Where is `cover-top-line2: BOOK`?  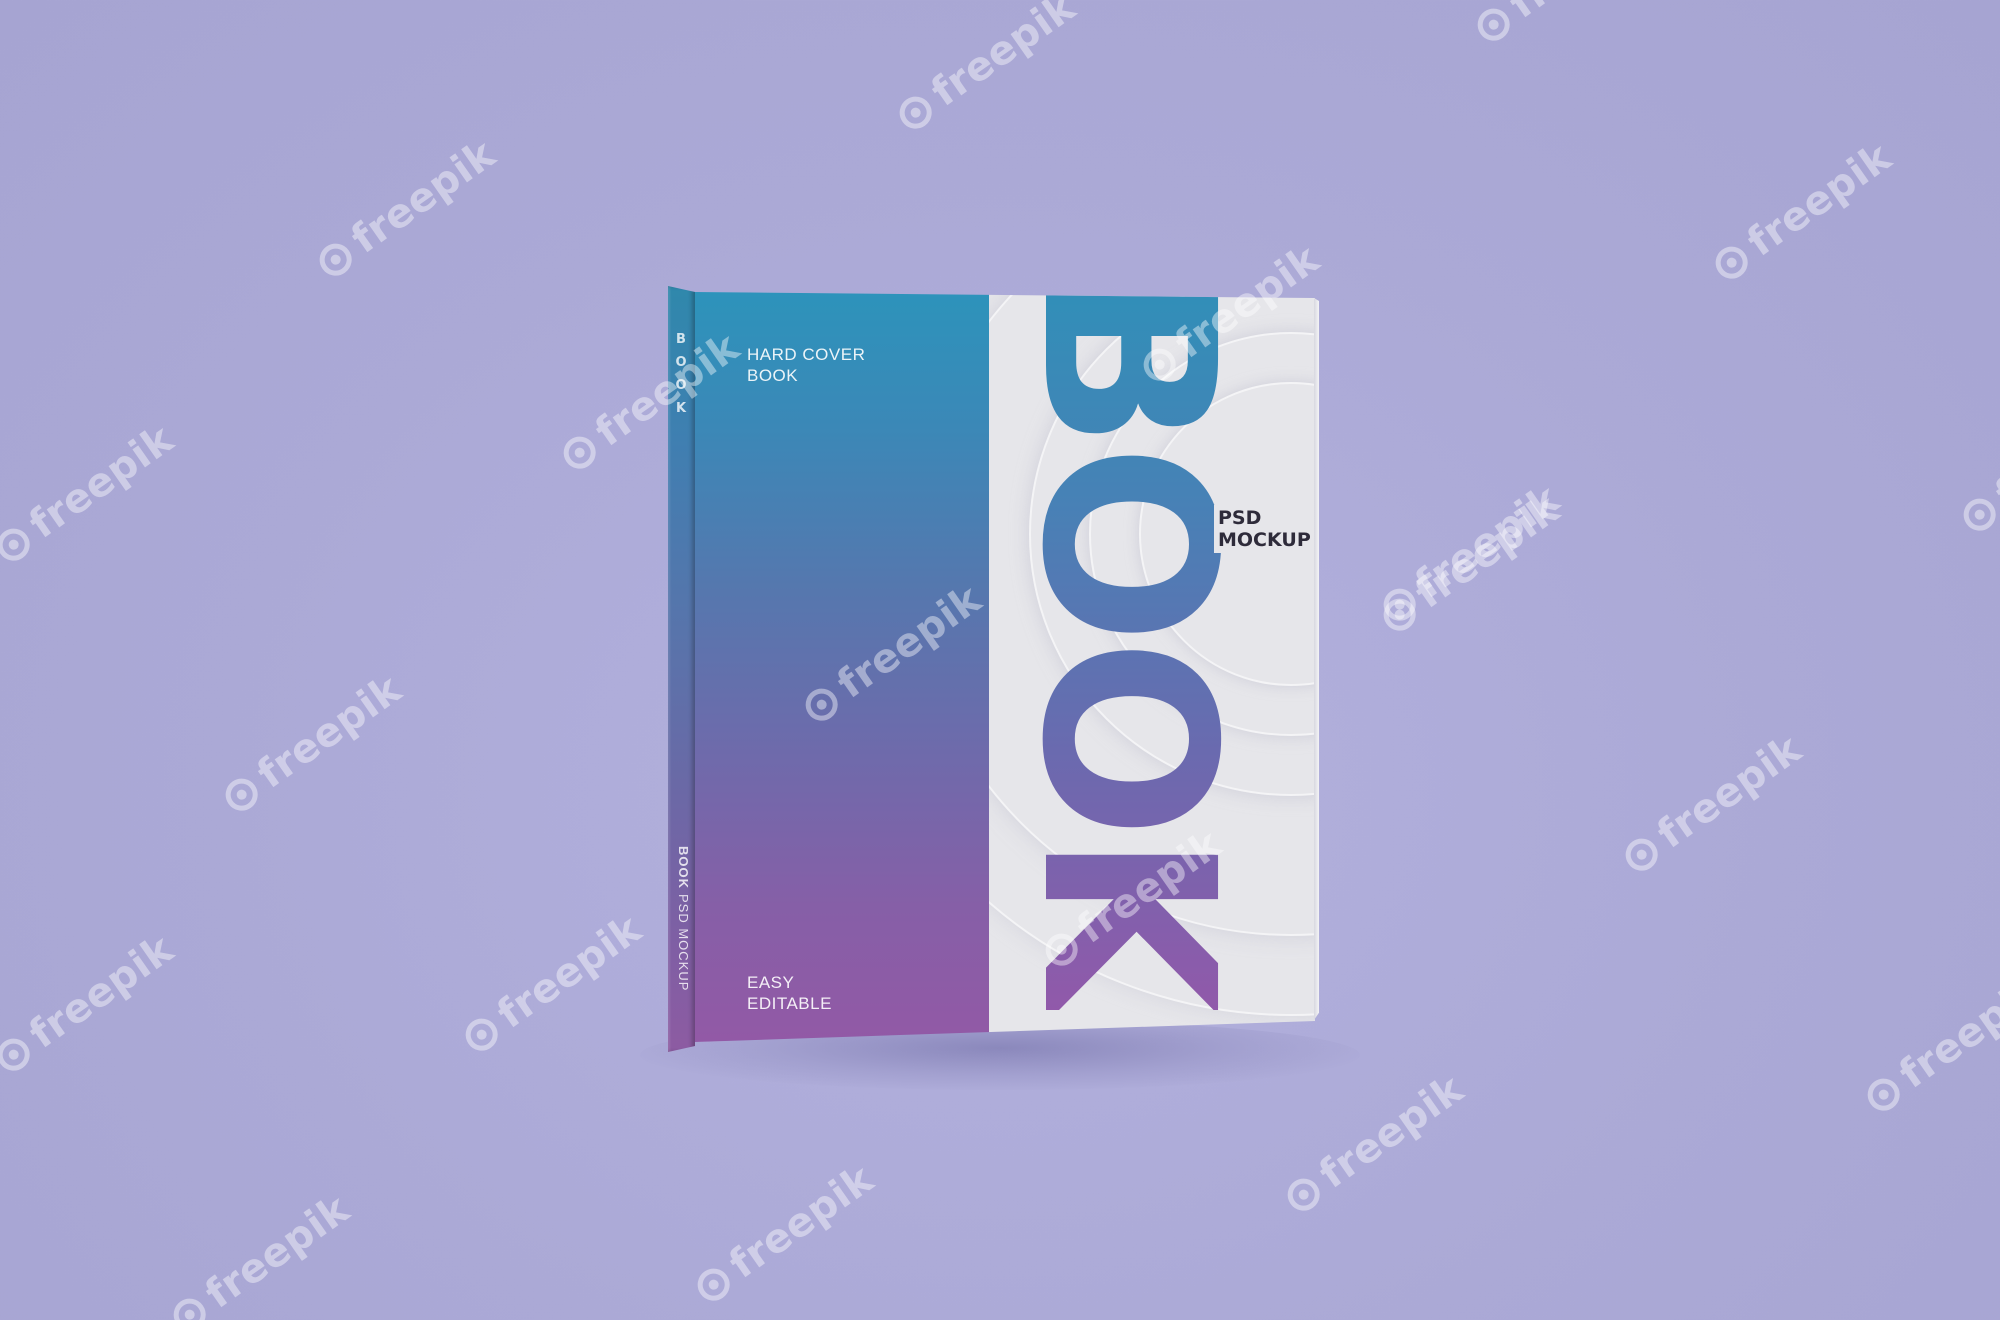 cover-top-line2: BOOK is located at coordinates (773, 375).